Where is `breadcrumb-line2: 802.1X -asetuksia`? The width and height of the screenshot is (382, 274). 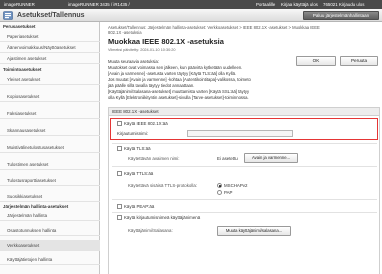 breadcrumb-line2: 802.1X -asetuksia is located at coordinates (125, 32).